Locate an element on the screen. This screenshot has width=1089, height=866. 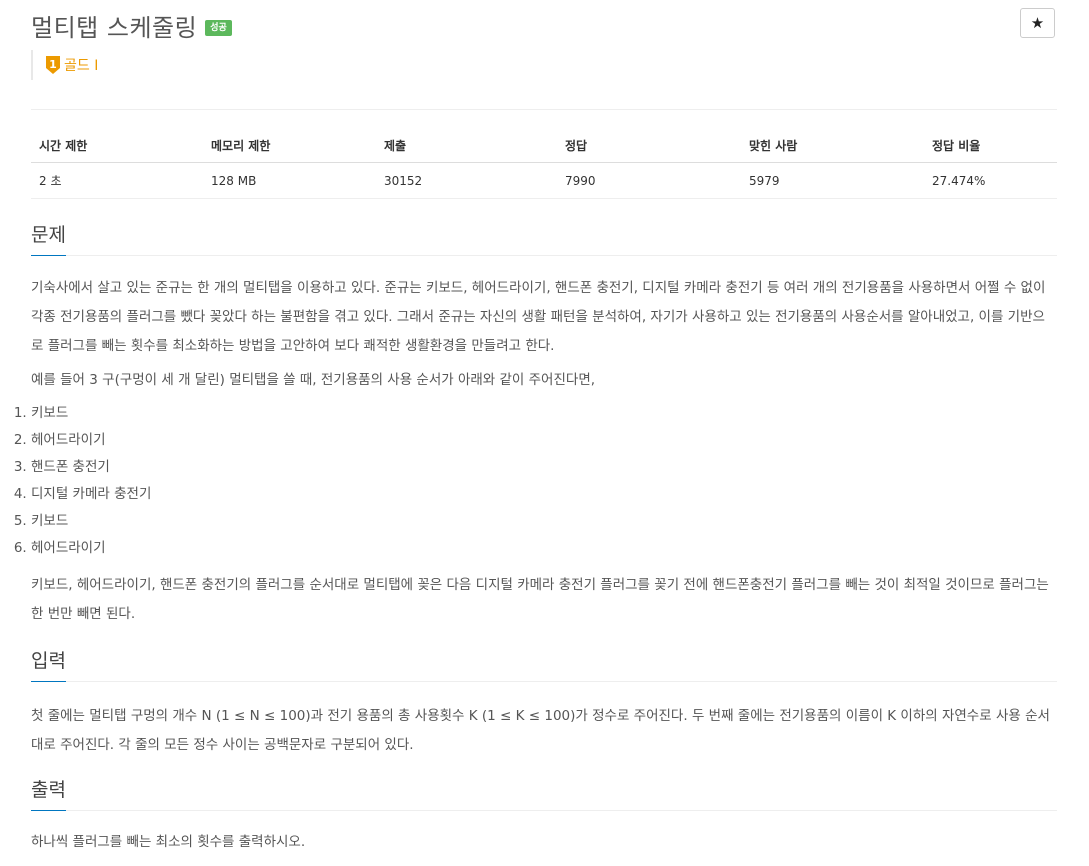
accepted-value: 7990 is located at coordinates (649, 180).